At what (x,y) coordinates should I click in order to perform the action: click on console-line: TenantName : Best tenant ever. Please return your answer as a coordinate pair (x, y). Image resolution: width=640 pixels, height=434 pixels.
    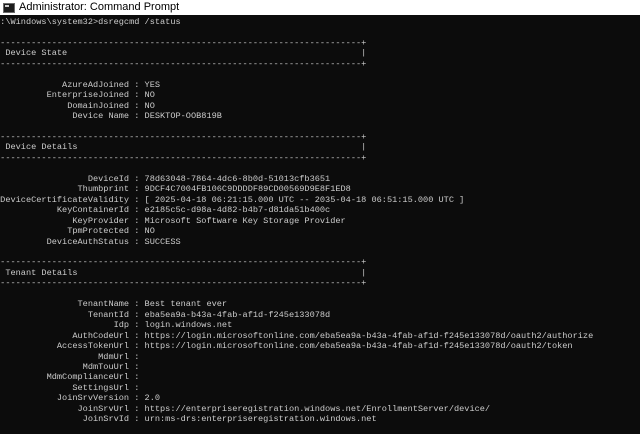
    Looking at the image, I should click on (114, 304).